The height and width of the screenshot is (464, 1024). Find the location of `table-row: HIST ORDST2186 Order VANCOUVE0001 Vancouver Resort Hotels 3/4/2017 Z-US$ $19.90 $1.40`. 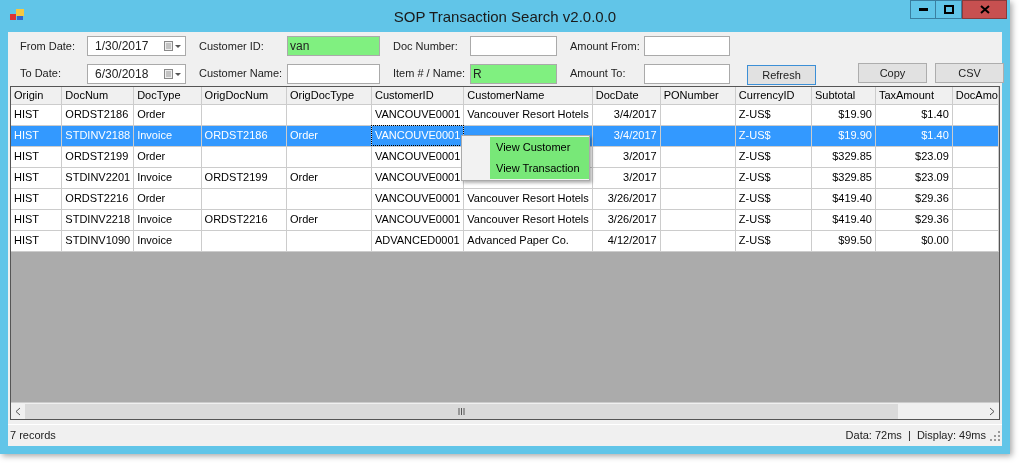

table-row: HIST ORDST2186 Order VANCOUVE0001 Vancouver Resort Hotels 3/4/2017 Z-US$ $19.90 $1.40 is located at coordinates (505, 114).